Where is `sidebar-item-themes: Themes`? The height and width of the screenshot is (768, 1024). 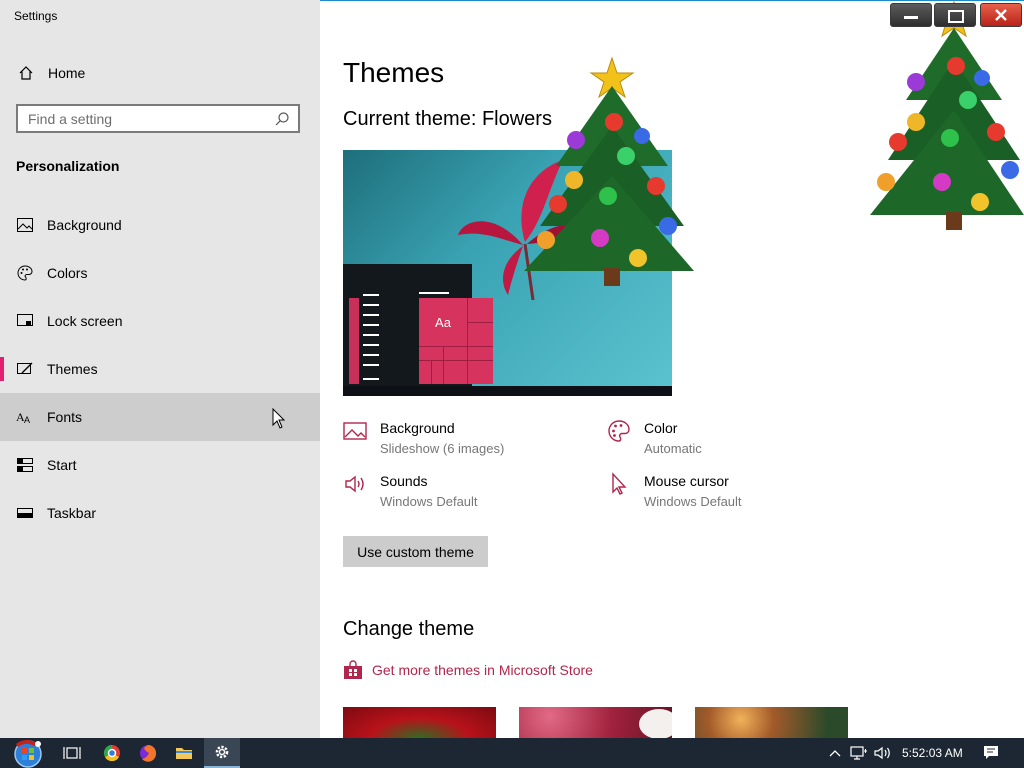 sidebar-item-themes: Themes is located at coordinates (160, 369).